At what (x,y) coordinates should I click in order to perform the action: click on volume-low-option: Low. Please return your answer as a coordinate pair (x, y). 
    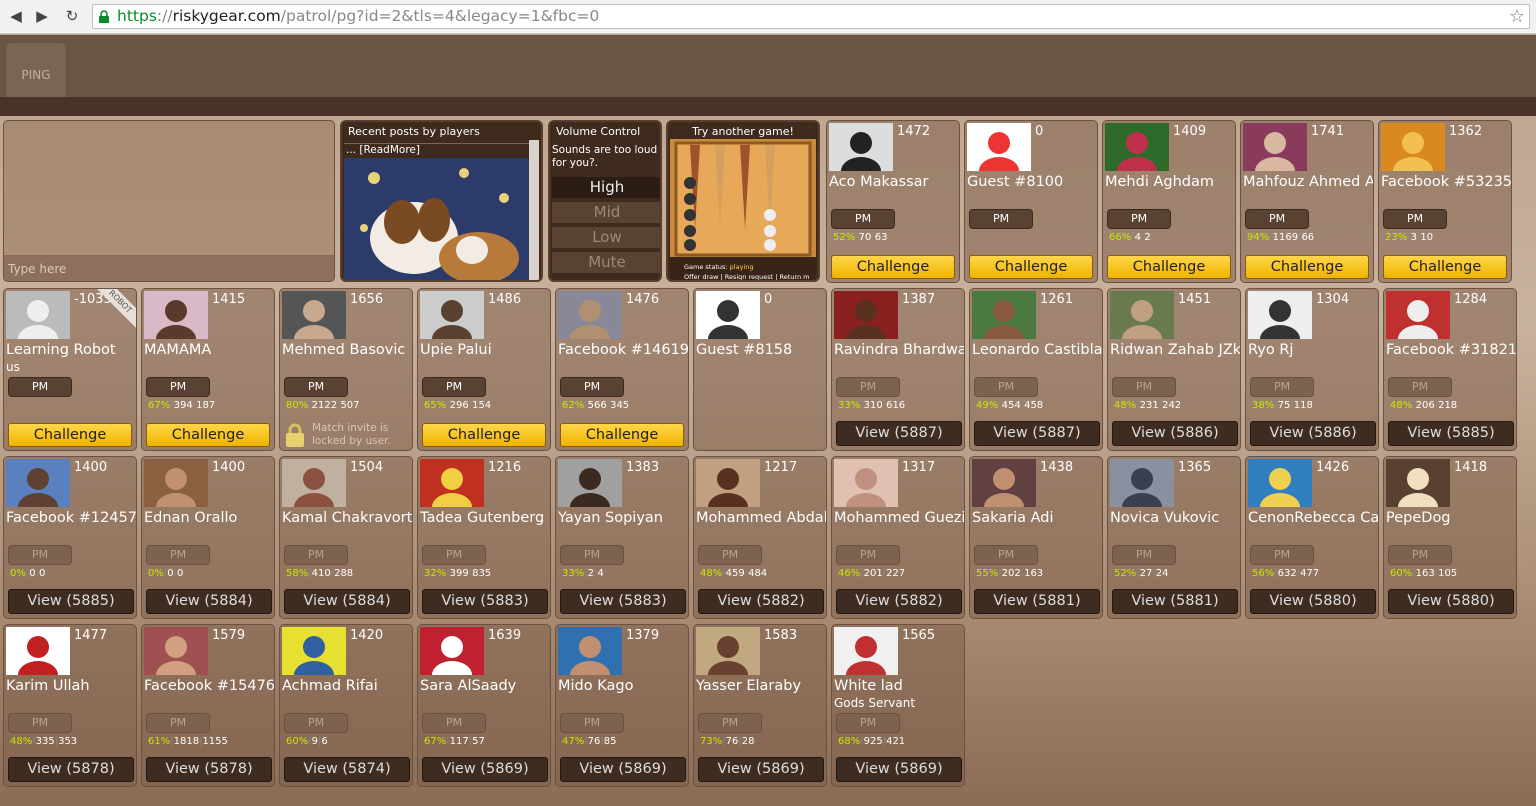
    Looking at the image, I should click on (606, 237).